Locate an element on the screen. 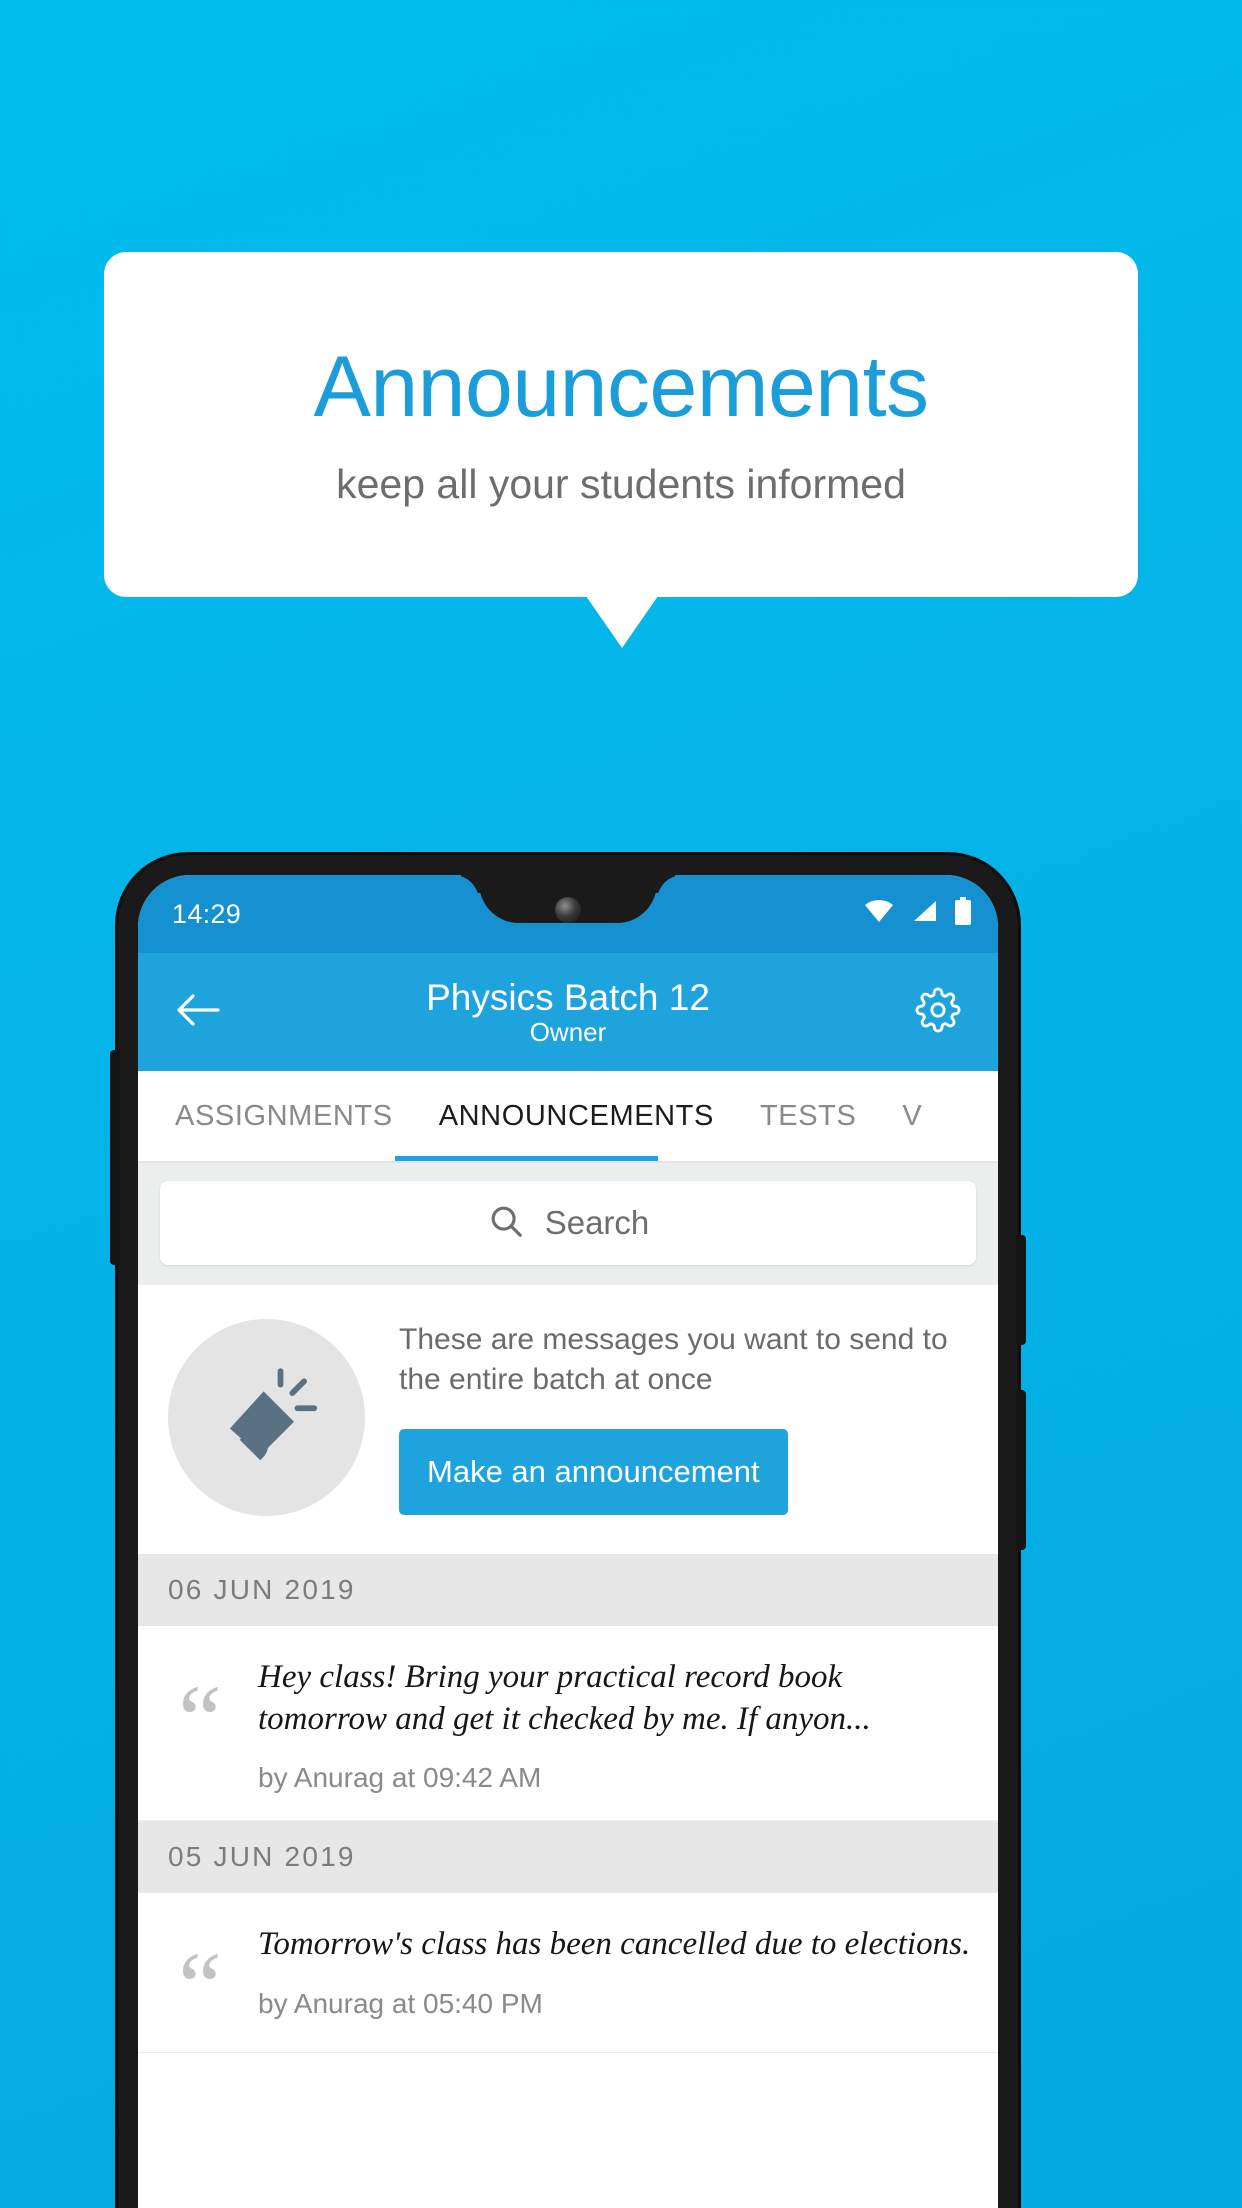 The height and width of the screenshot is (2208, 1242). phone-power-button is located at coordinates (1021, 1470).